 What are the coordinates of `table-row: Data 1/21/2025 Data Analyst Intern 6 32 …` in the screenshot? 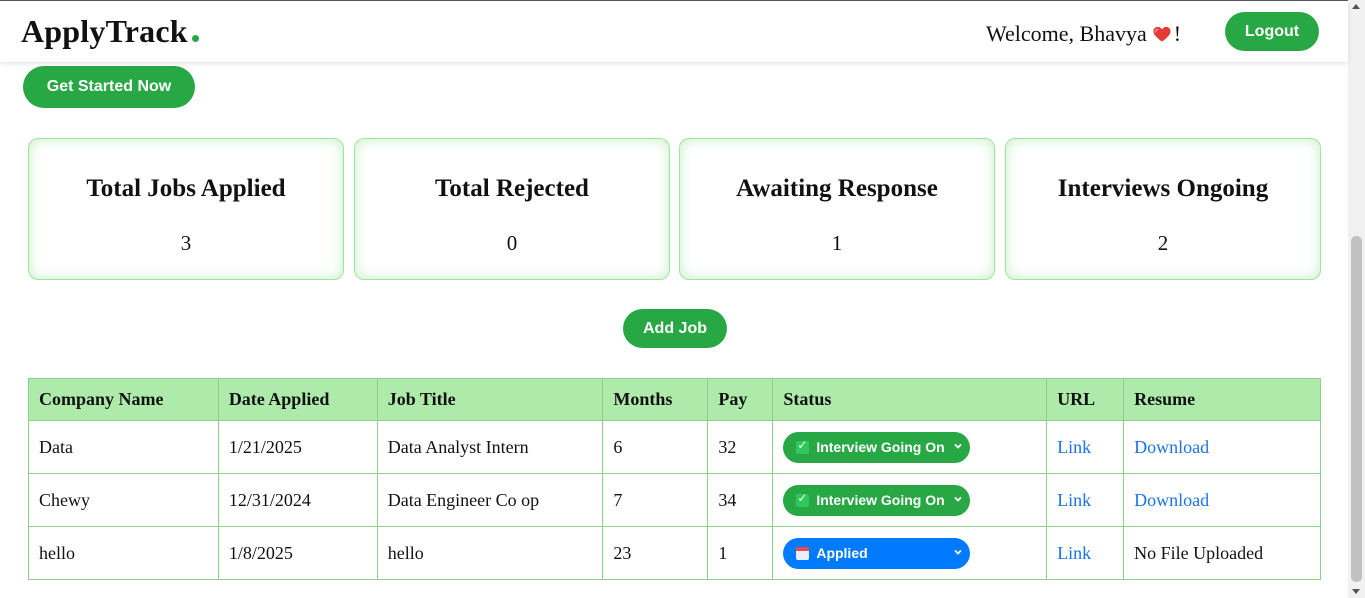 It's located at (674, 447).